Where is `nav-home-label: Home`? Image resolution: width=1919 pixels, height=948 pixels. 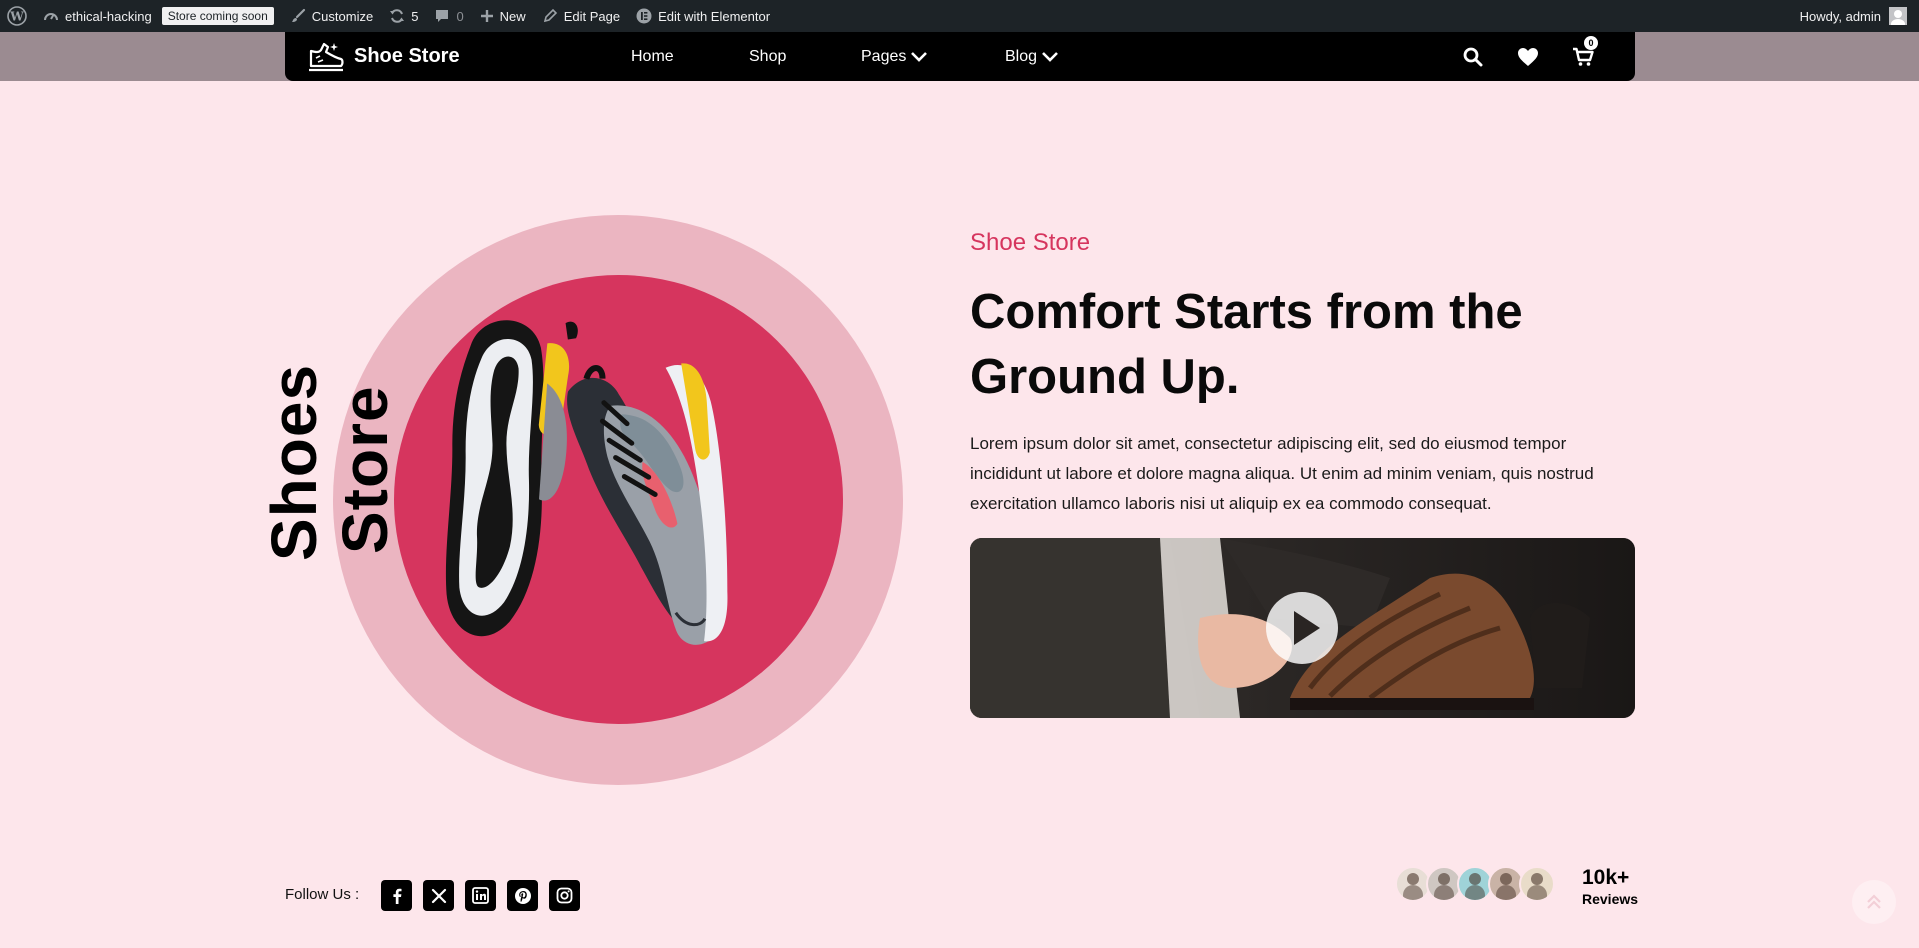
nav-home-label: Home is located at coordinates (652, 56).